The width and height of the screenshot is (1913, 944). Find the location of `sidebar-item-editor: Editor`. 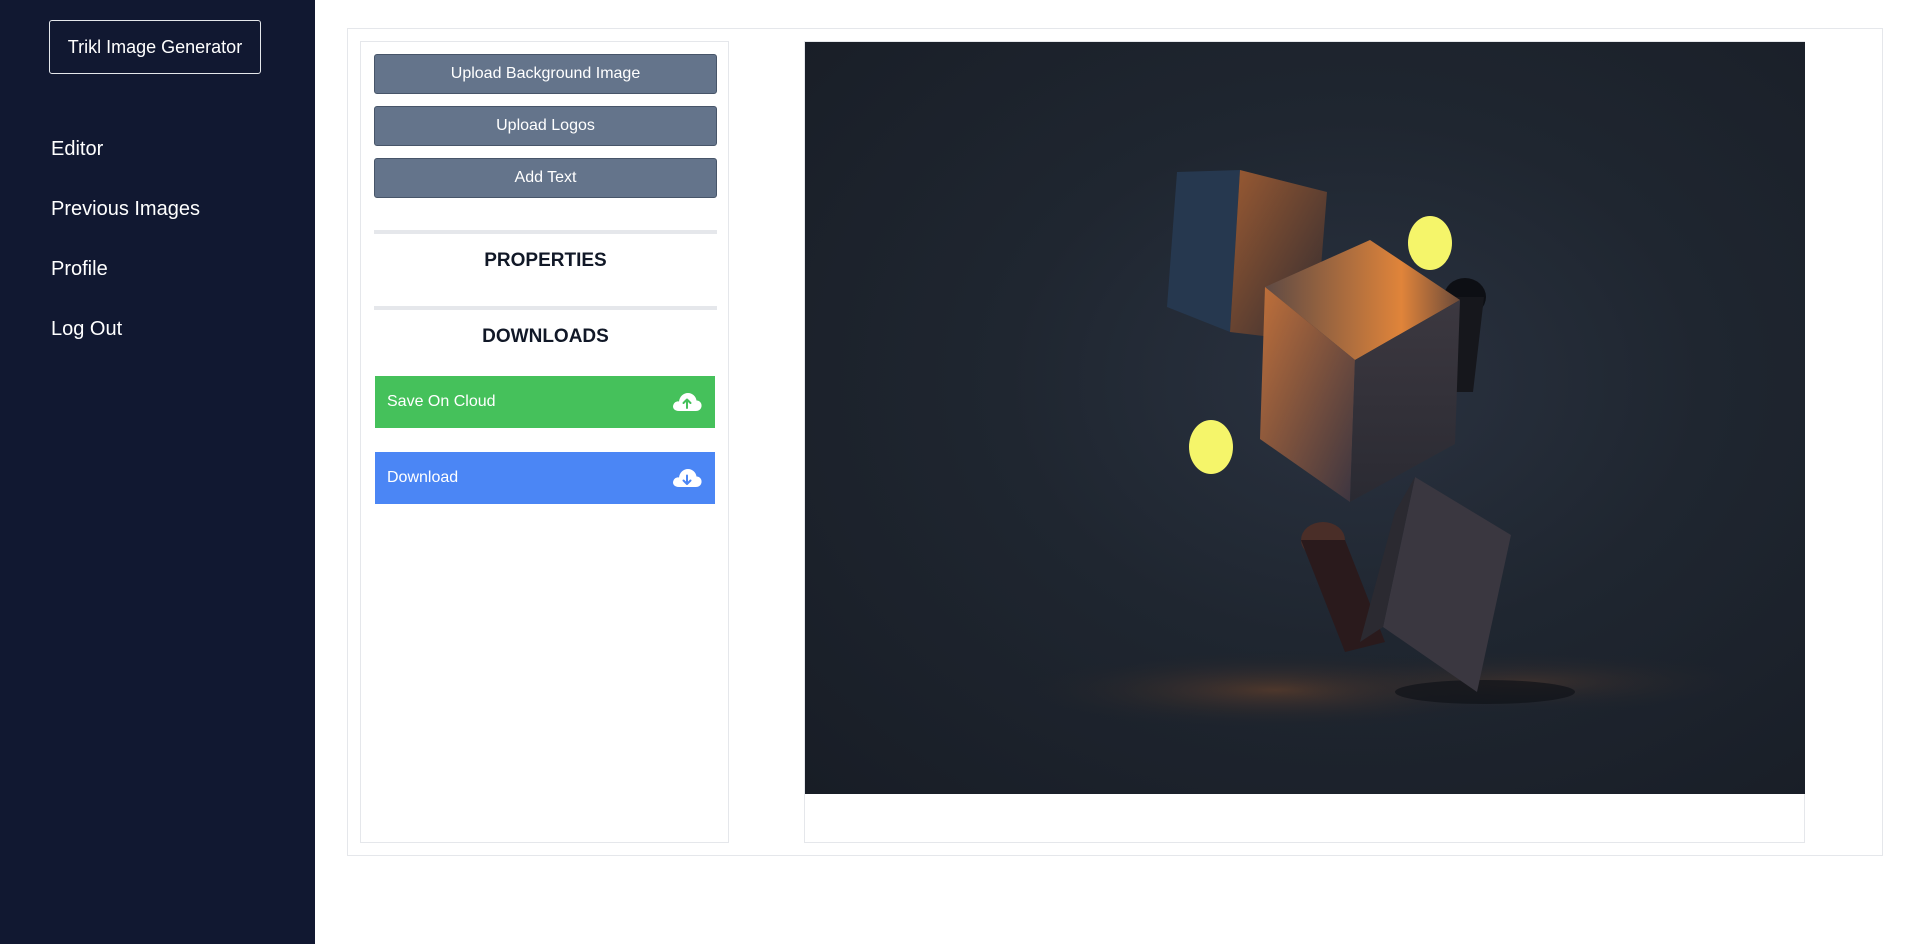

sidebar-item-editor: Editor is located at coordinates (125, 160).